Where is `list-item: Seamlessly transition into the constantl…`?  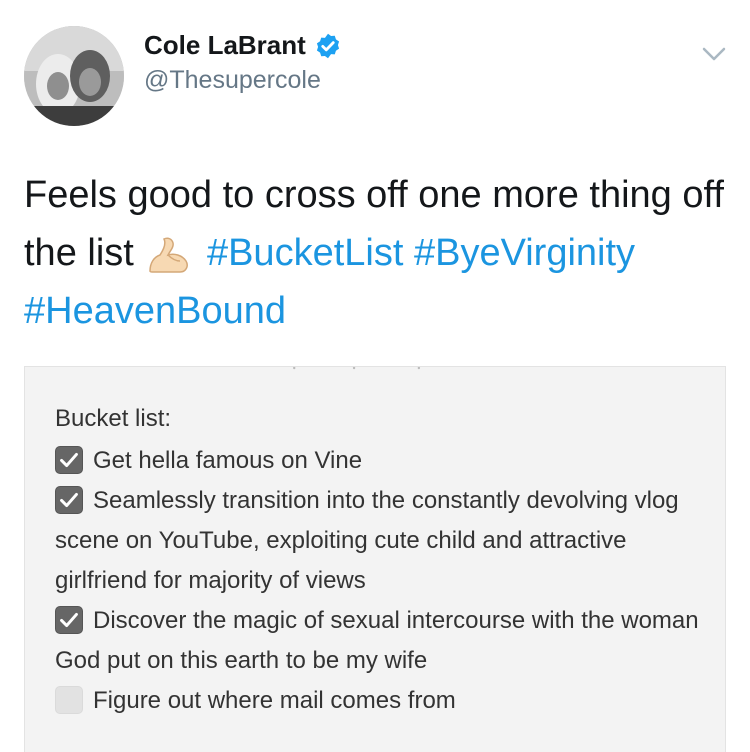
list-item: Seamlessly transition into the constantl… is located at coordinates (385, 541).